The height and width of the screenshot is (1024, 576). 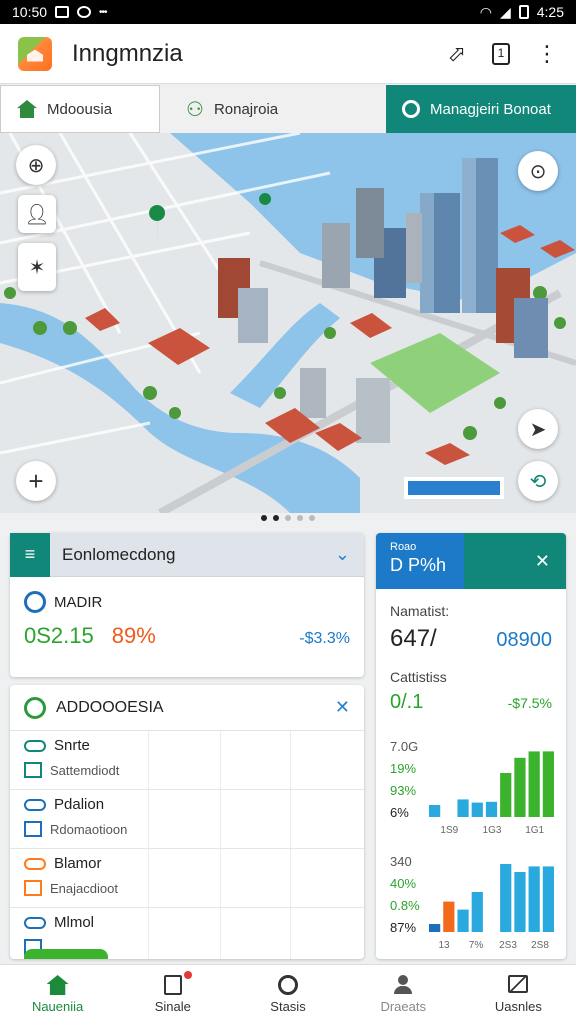 What do you see at coordinates (418, 565) in the screenshot?
I see `stats-header-big: D P%h` at bounding box center [418, 565].